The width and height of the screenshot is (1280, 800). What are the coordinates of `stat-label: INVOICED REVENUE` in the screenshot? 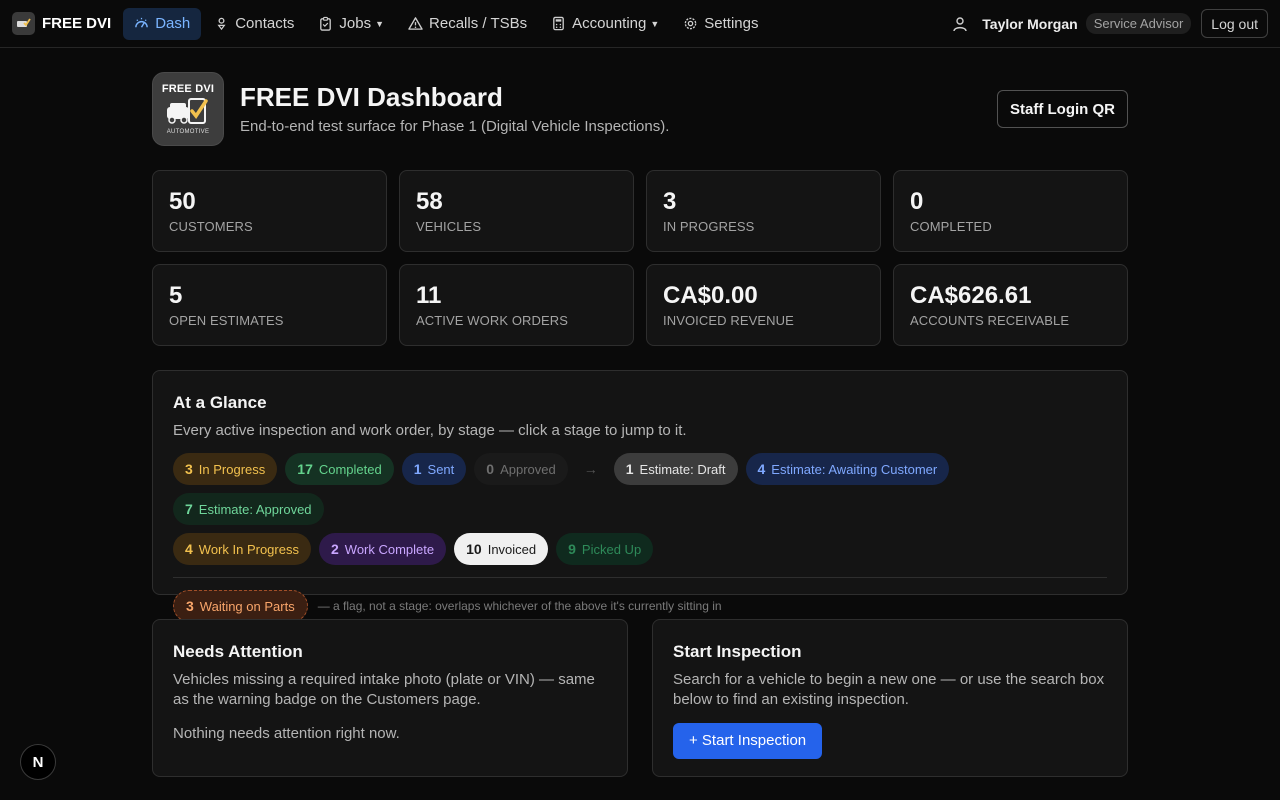 It's located at (728, 321).